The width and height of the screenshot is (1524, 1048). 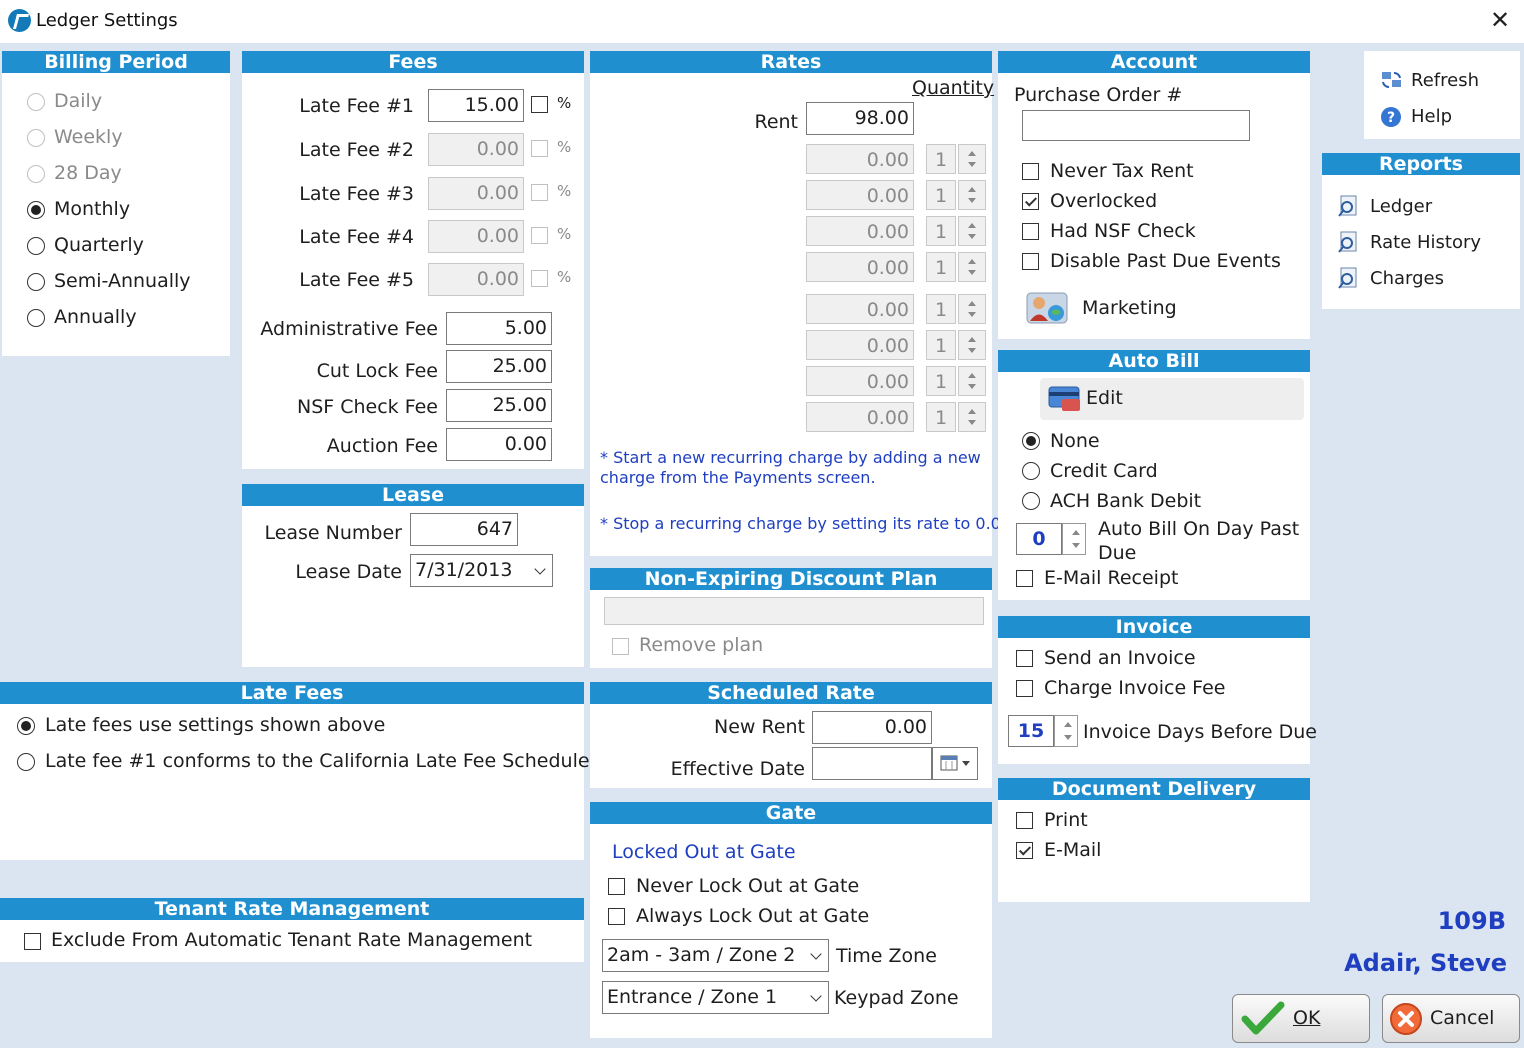 I want to click on cut-lock-fee-label: Cut Lock Fee, so click(x=377, y=371).